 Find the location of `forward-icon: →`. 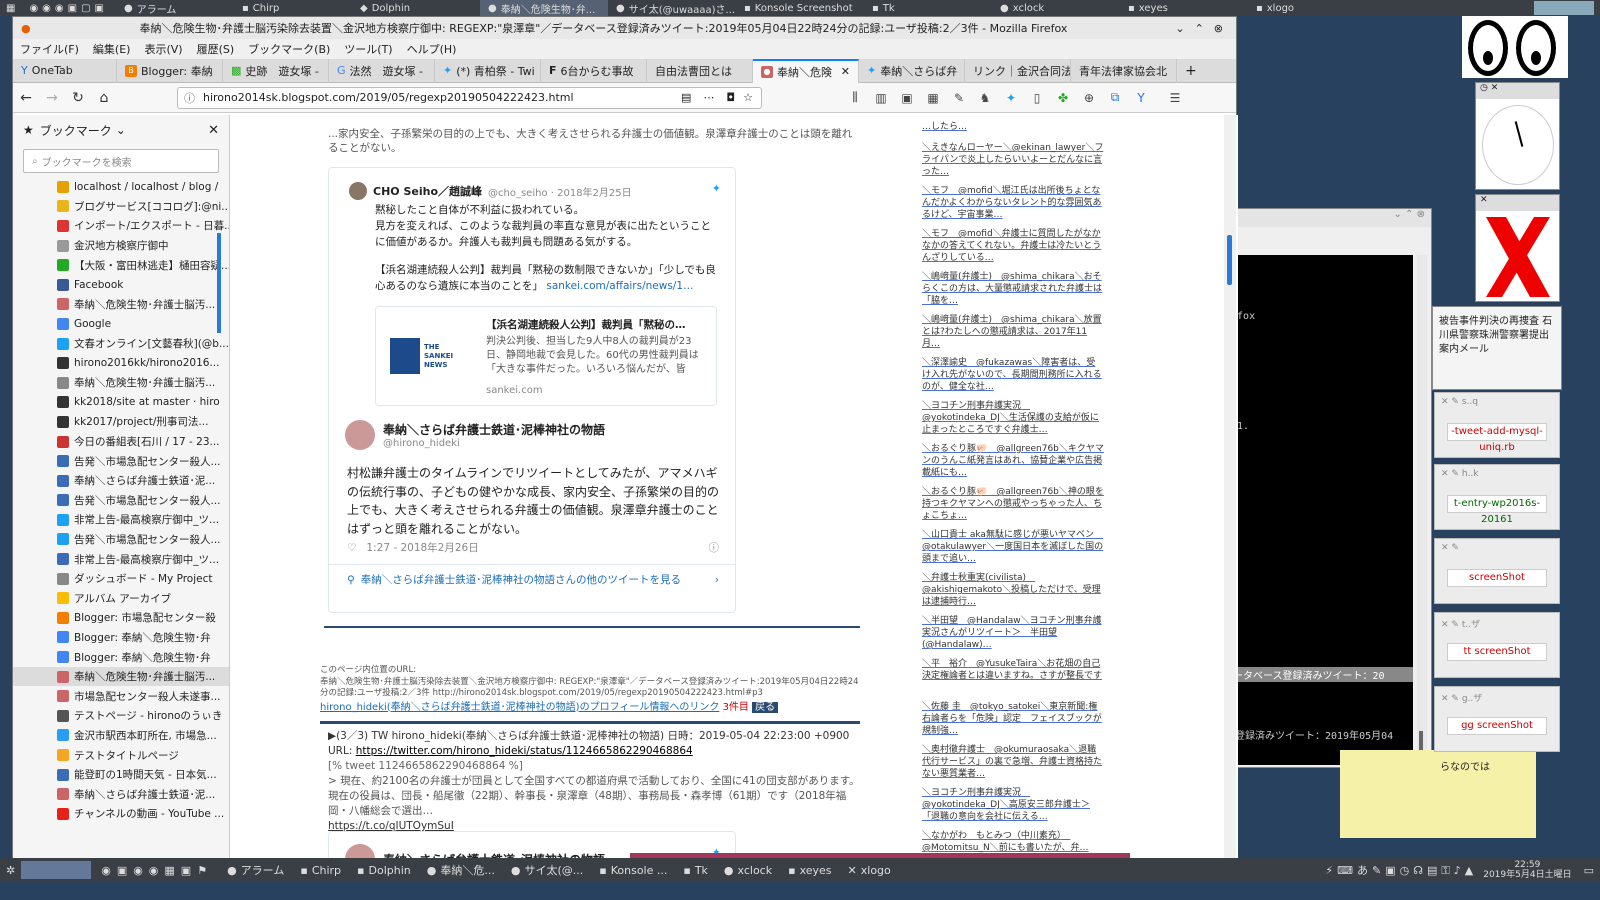

forward-icon: → is located at coordinates (52, 98).